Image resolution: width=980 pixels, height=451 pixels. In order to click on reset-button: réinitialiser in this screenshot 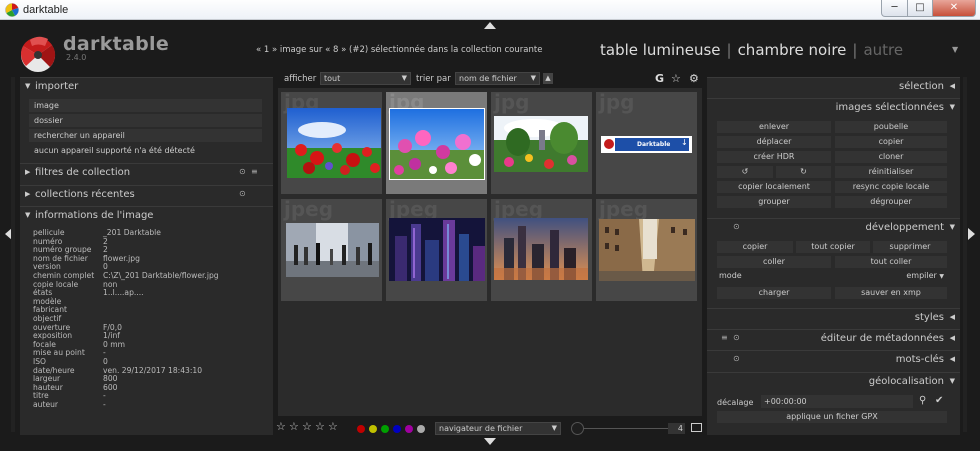, I will do `click(891, 172)`.